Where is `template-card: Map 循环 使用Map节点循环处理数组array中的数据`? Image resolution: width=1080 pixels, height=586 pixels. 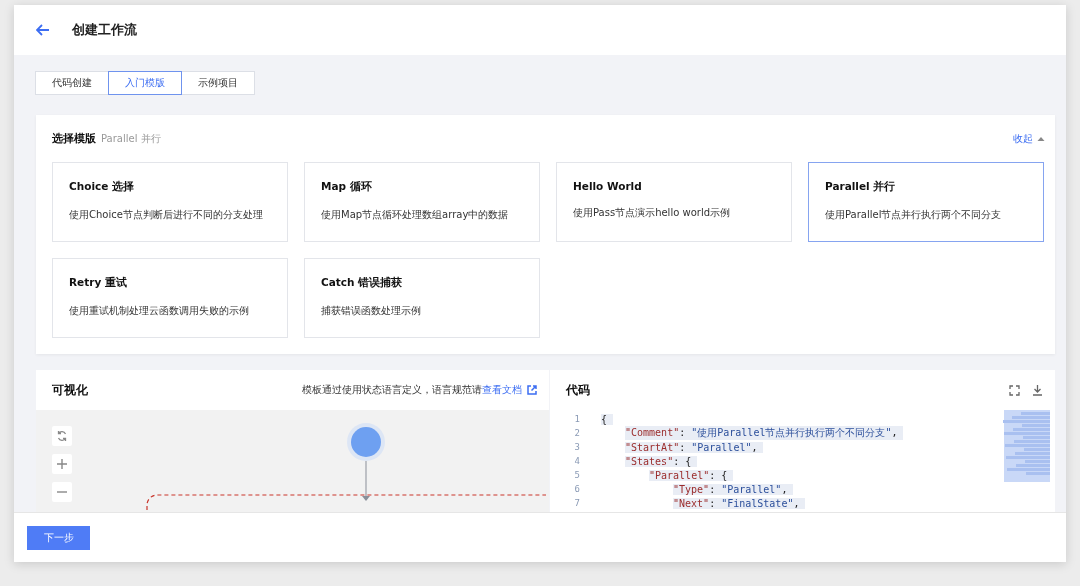
template-card: Map 循环 使用Map节点循环处理数组array中的数据 is located at coordinates (422, 202).